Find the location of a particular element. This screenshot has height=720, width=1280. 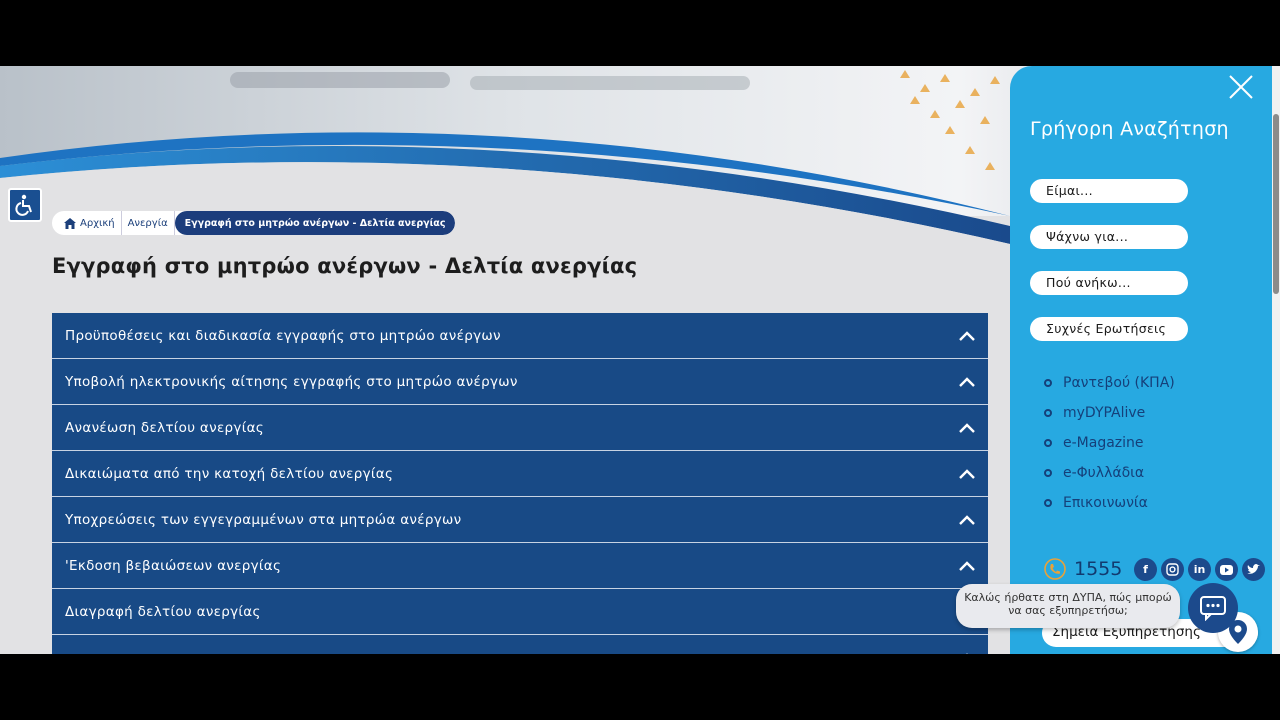

wheelchair-icon is located at coordinates (23, 205).